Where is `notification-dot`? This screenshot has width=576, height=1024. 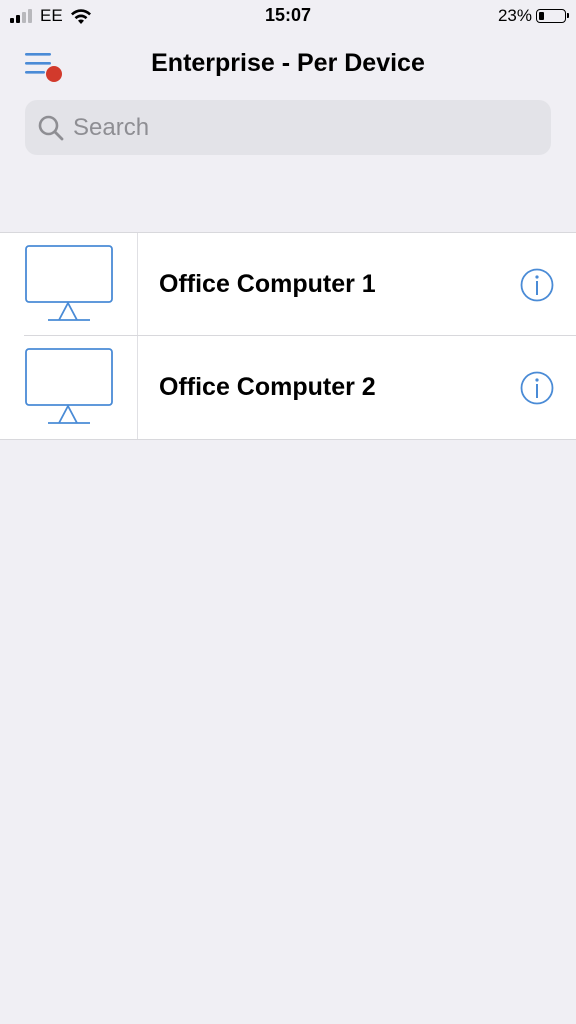
notification-dot is located at coordinates (54, 74).